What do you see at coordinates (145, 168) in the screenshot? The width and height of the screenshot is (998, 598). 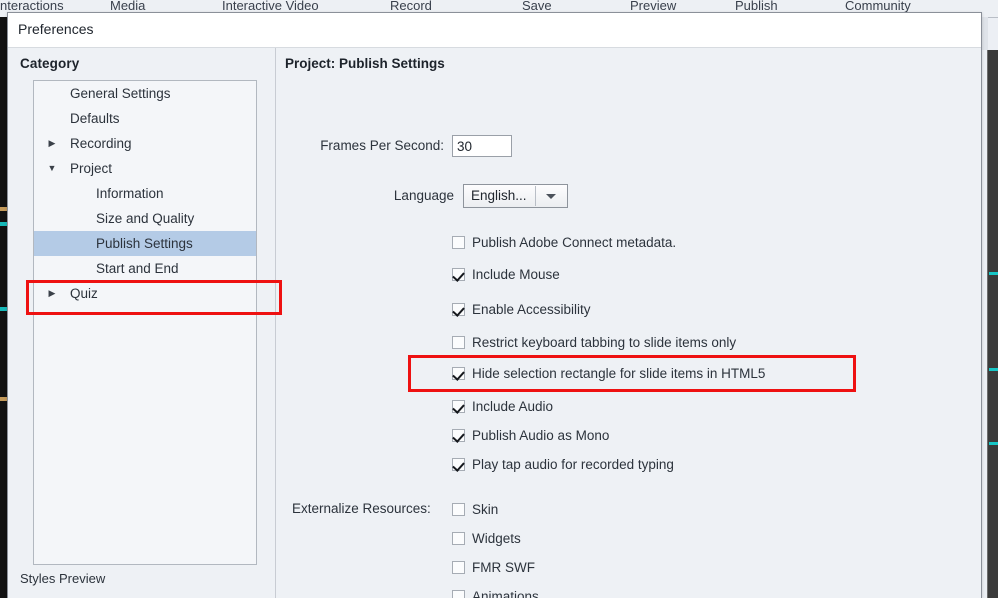 I see `sidebar-item-project: ▼ Project` at bounding box center [145, 168].